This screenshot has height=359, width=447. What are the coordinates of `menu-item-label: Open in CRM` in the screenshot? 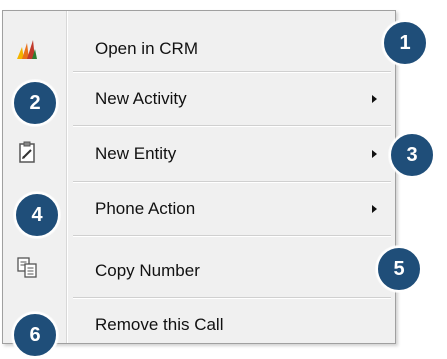 It's located at (146, 48).